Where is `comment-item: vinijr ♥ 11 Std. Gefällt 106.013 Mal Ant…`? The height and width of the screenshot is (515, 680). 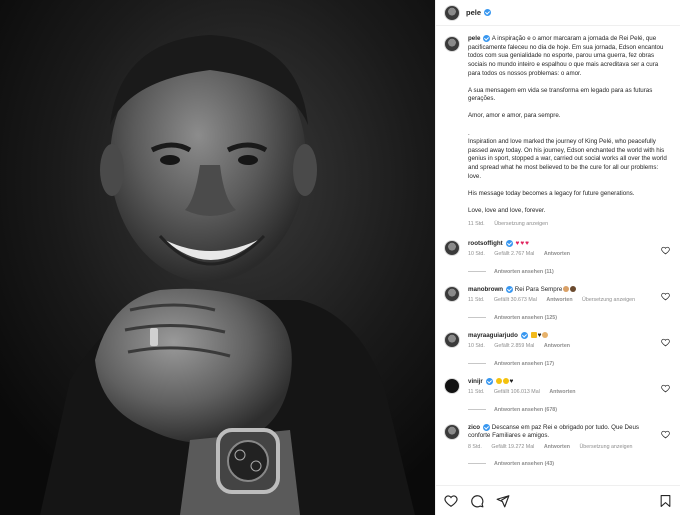
comment-item: vinijr ♥ 11 Std. Gefällt 106.013 Mal Ant… is located at coordinates (558, 387).